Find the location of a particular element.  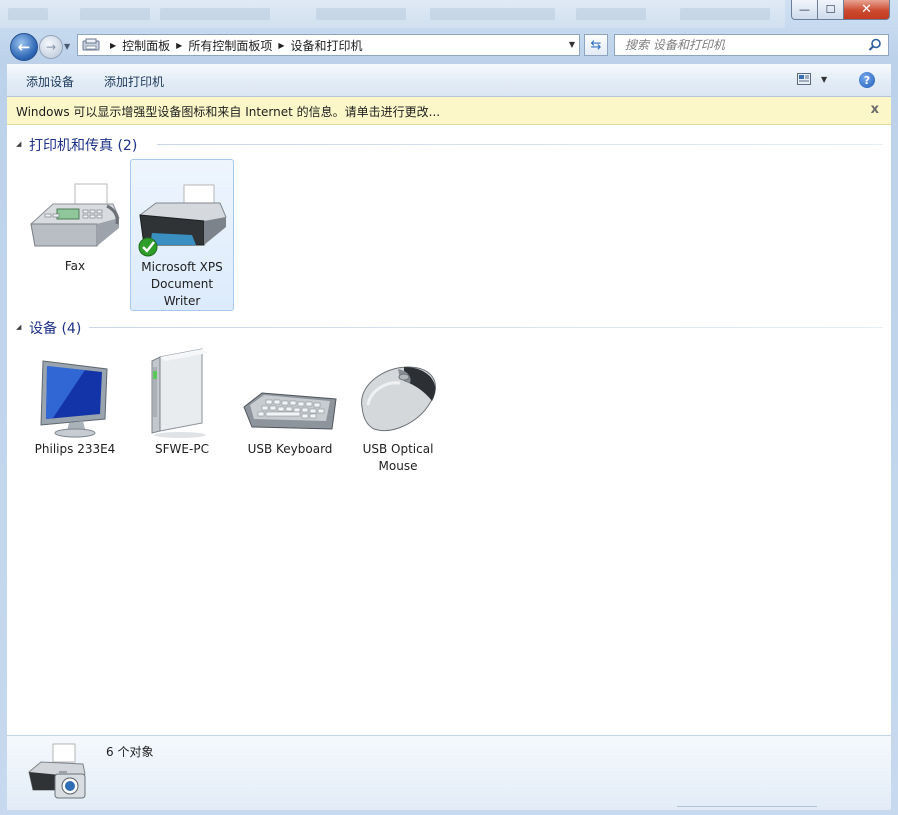

printer-icon is located at coordinates (182, 211).